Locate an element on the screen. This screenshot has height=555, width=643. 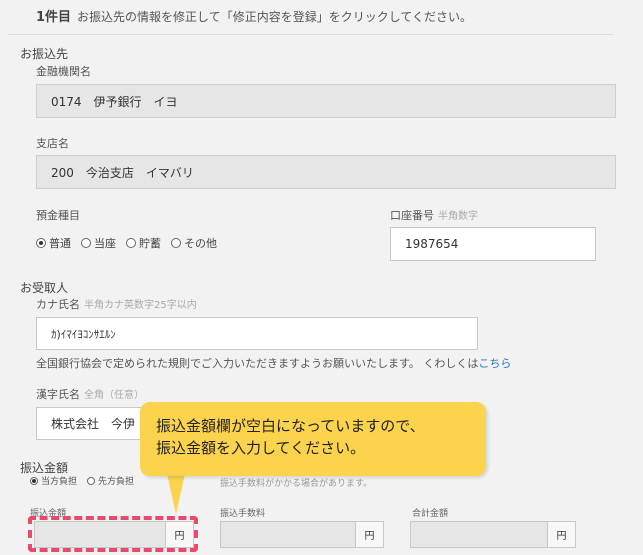
total-field: 円 is located at coordinates (493, 534).